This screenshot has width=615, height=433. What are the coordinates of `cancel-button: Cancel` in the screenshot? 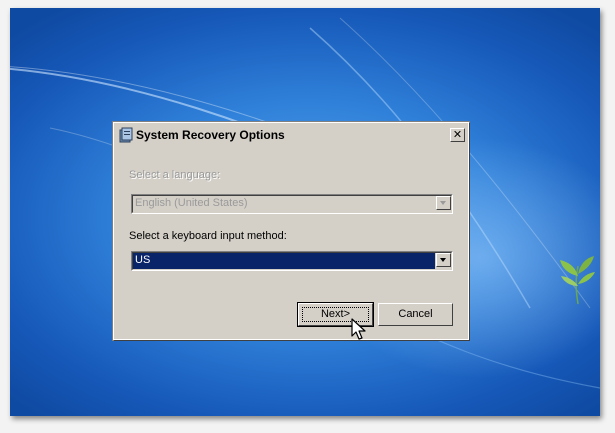 It's located at (415, 314).